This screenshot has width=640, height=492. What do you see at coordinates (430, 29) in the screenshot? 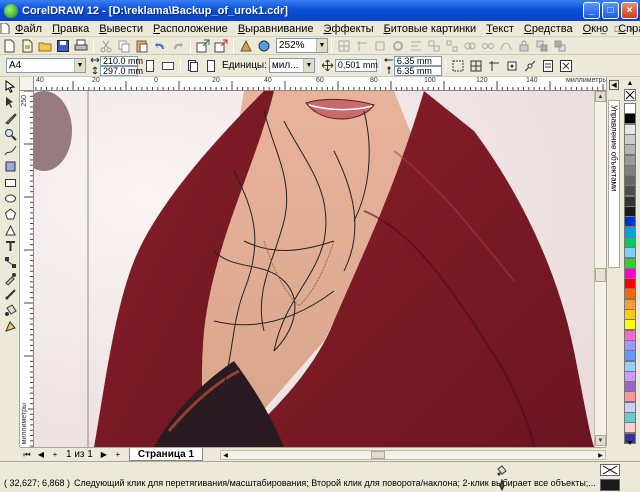
I see `menu-bitmaps: Битовые картинки` at bounding box center [430, 29].